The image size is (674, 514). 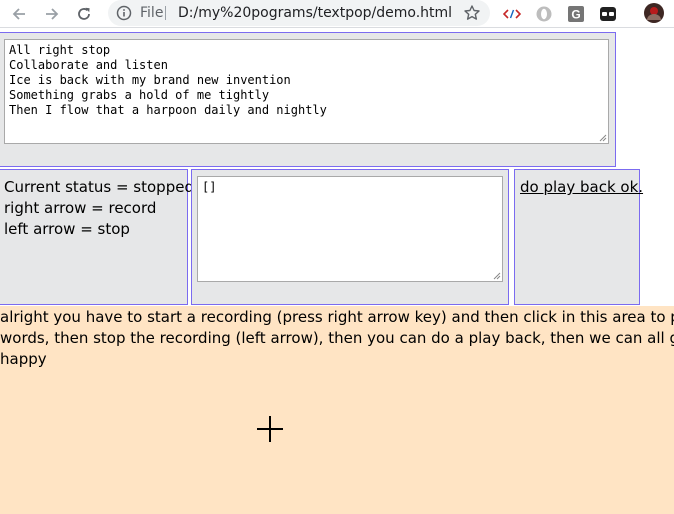 I want to click on url-scheme-label: File, so click(x=152, y=13).